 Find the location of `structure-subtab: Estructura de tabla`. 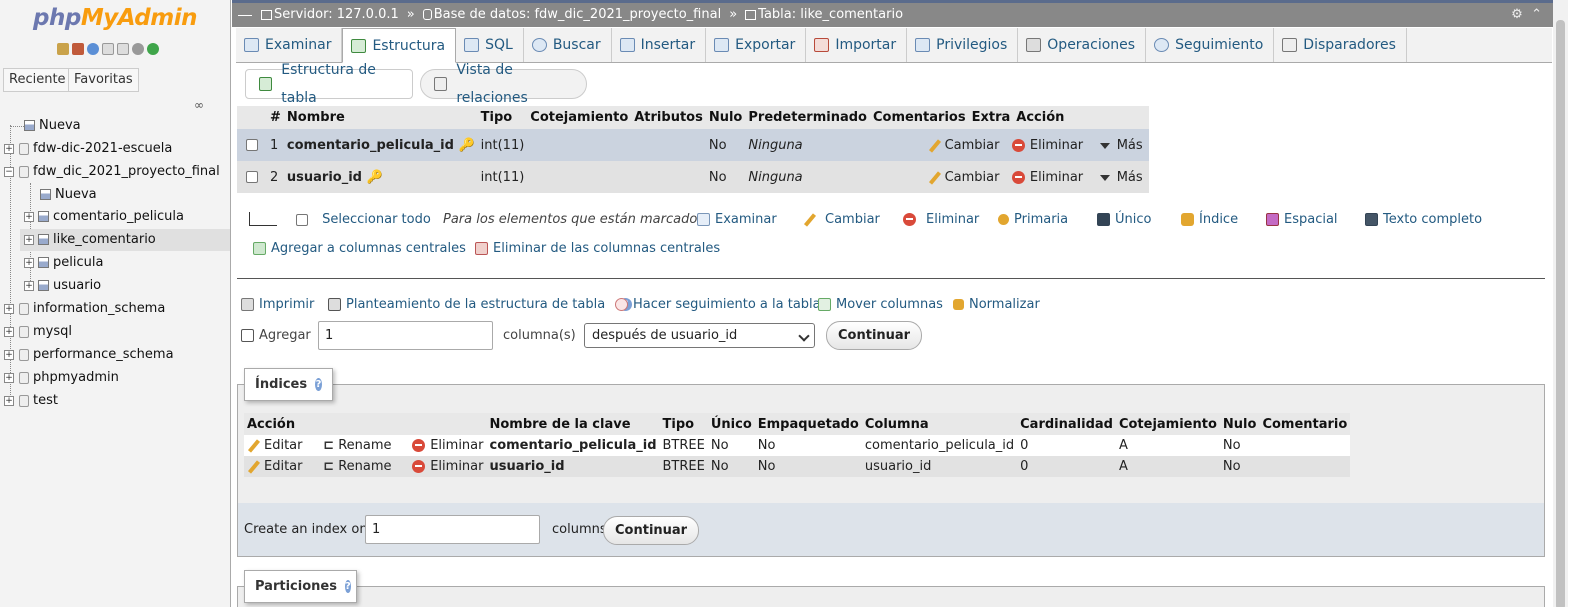

structure-subtab: Estructura de tabla is located at coordinates (329, 84).